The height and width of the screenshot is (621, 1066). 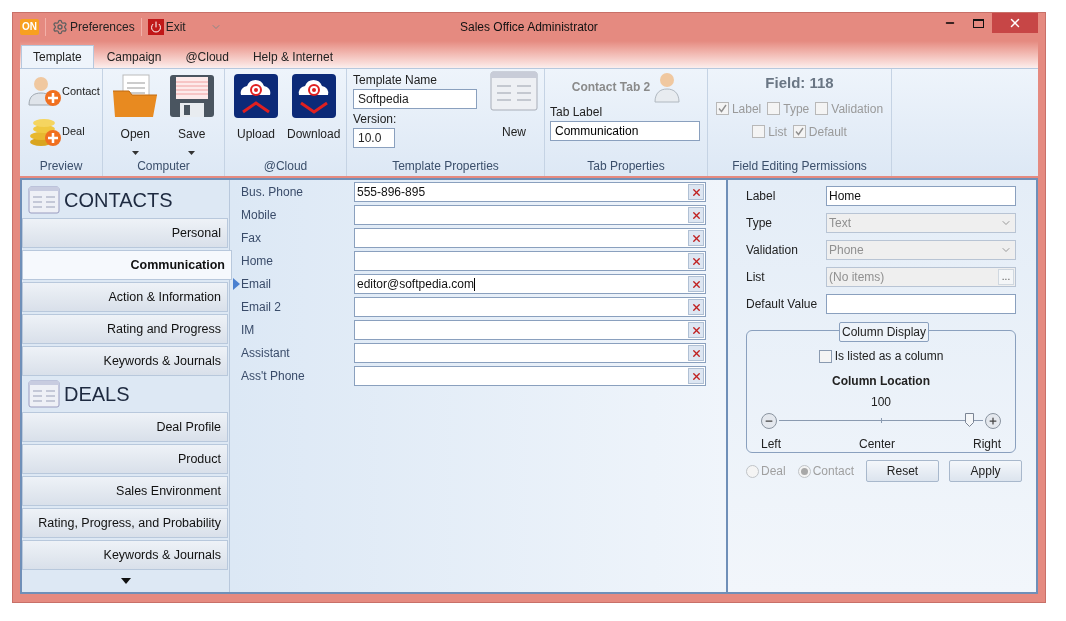 What do you see at coordinates (833, 471) in the screenshot?
I see `radio-label: Contact` at bounding box center [833, 471].